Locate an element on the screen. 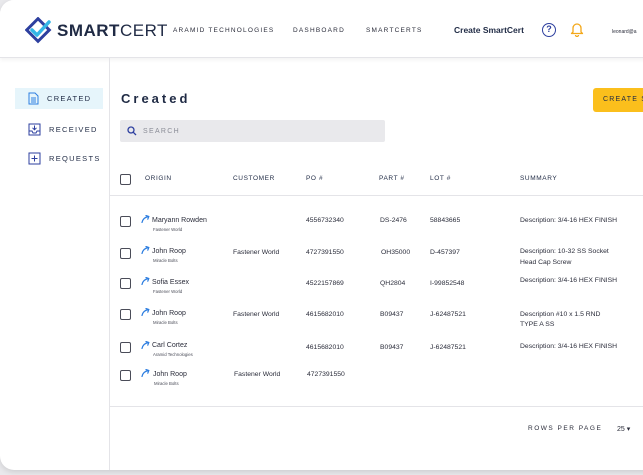 Image resolution: width=643 pixels, height=475 pixels. sidebar-item-created: CREATED is located at coordinates (59, 98).